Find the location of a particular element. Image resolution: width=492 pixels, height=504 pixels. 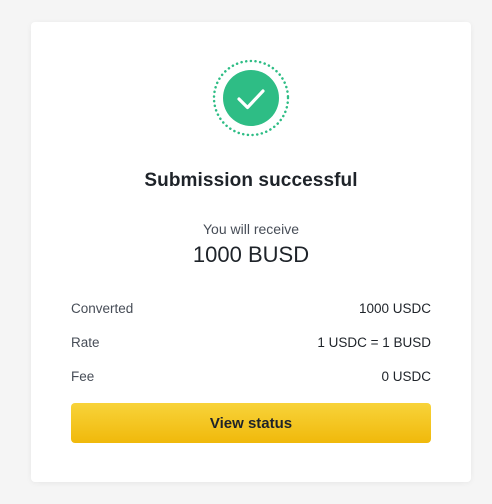

detail-label: Rate is located at coordinates (85, 342).